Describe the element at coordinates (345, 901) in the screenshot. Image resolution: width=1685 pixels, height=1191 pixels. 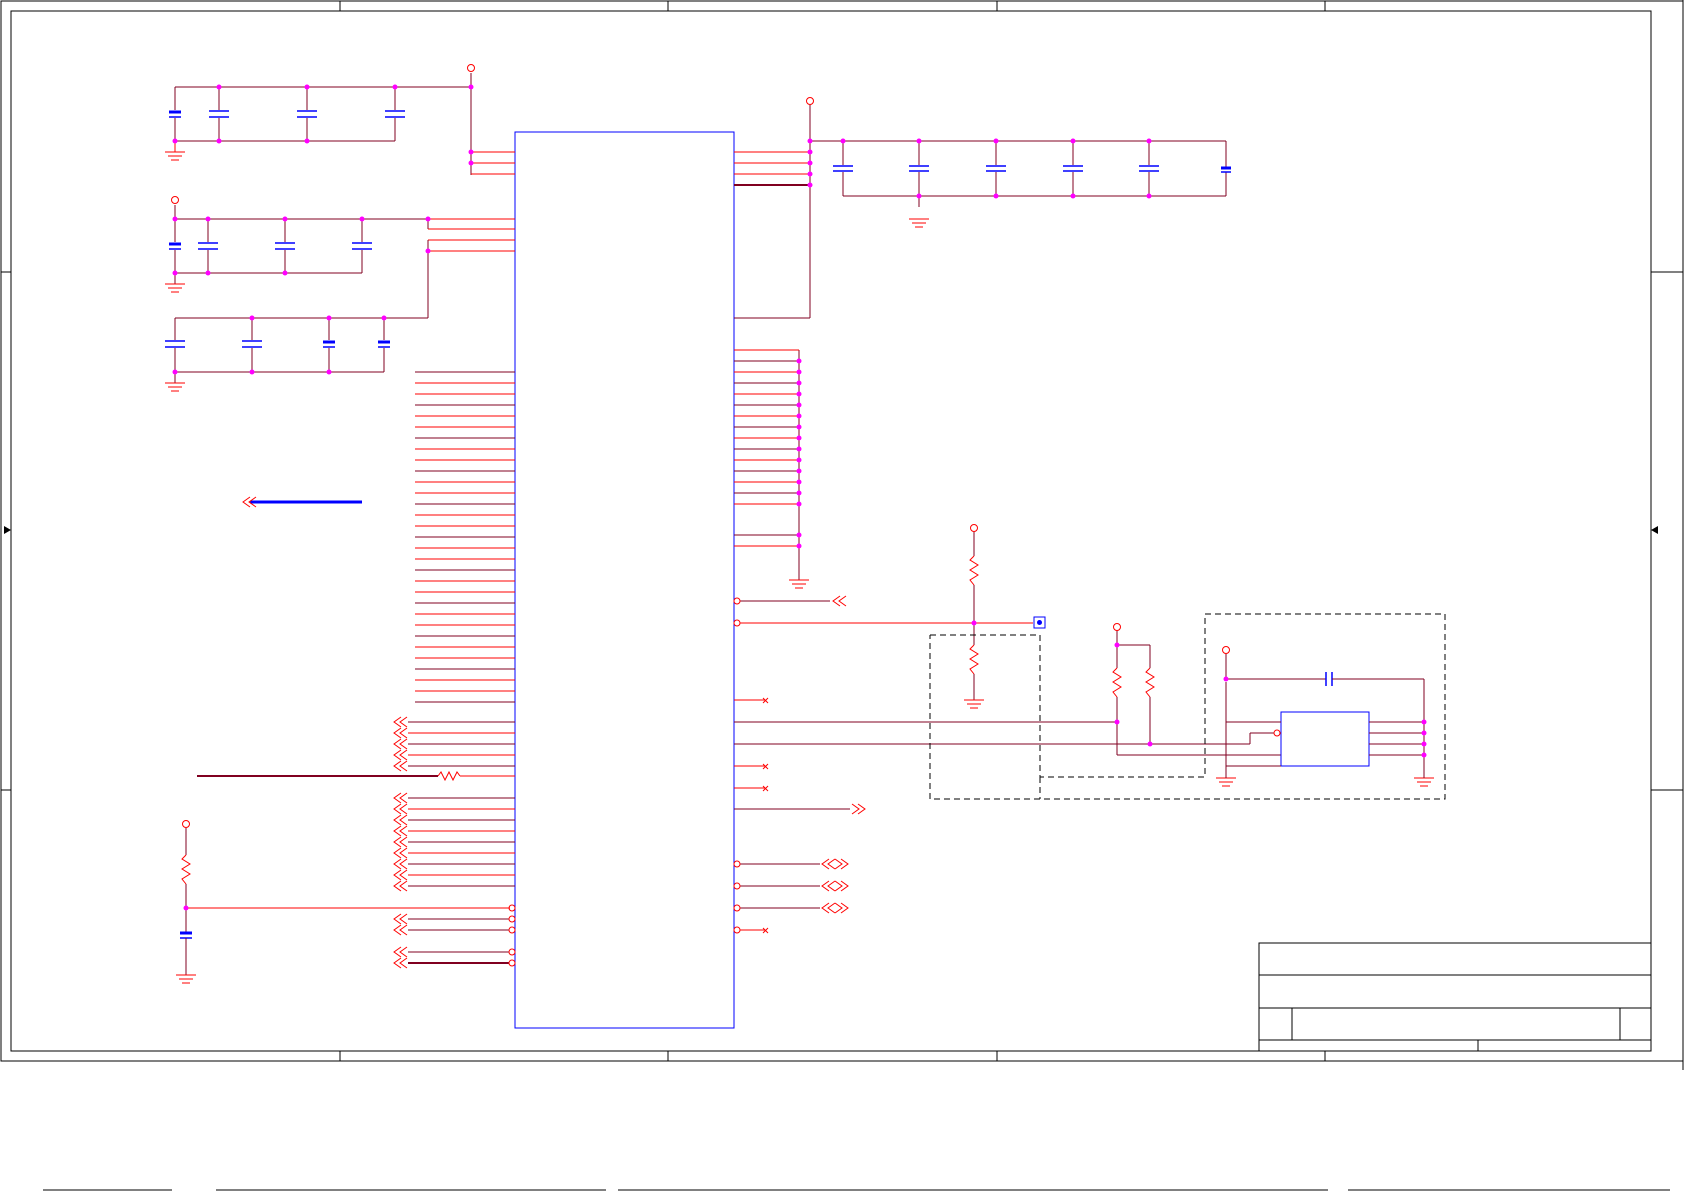
I see `reset-rc-network` at that location.